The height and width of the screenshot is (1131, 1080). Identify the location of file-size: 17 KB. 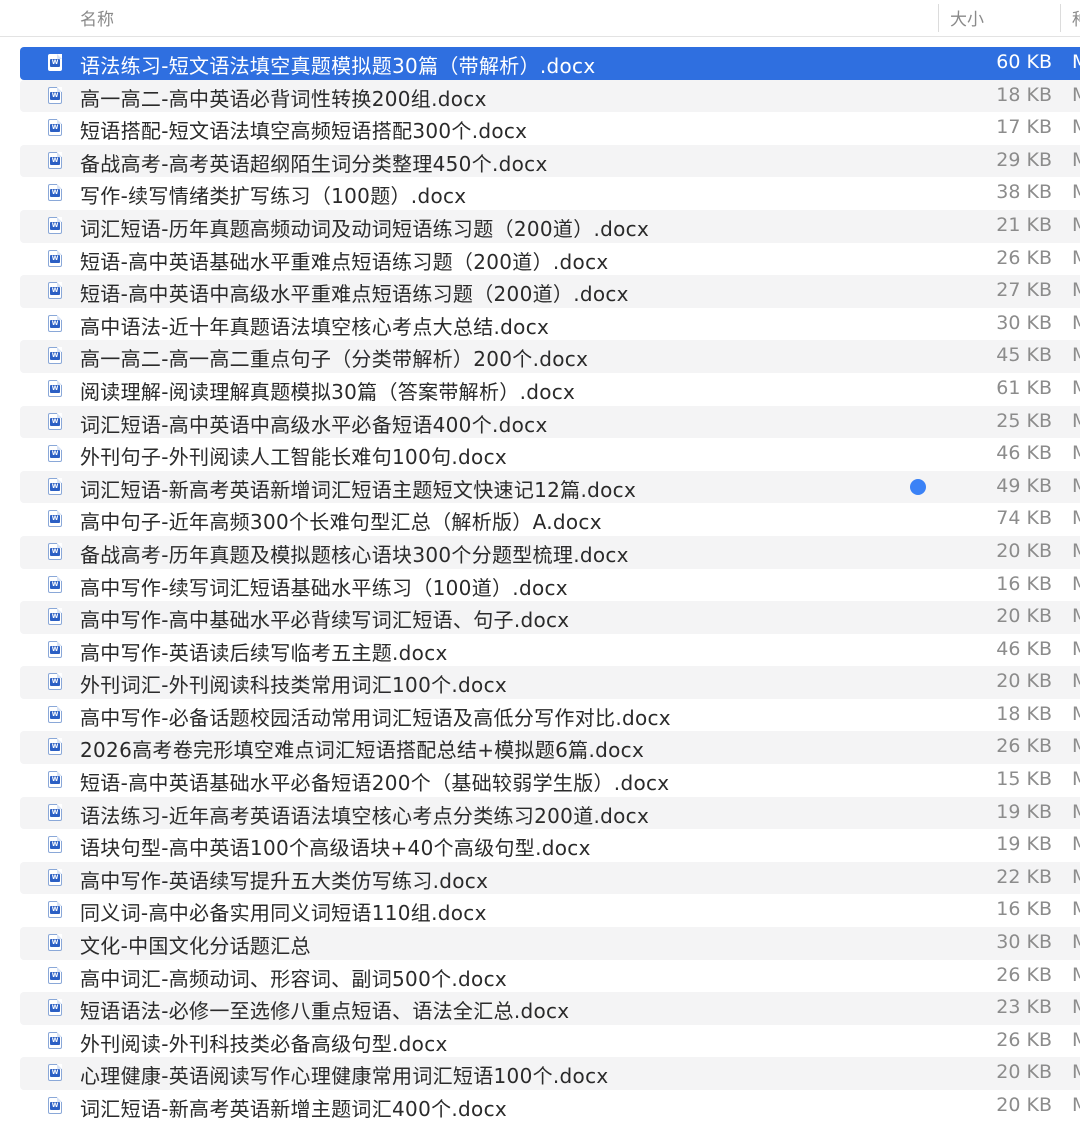
(1024, 127).